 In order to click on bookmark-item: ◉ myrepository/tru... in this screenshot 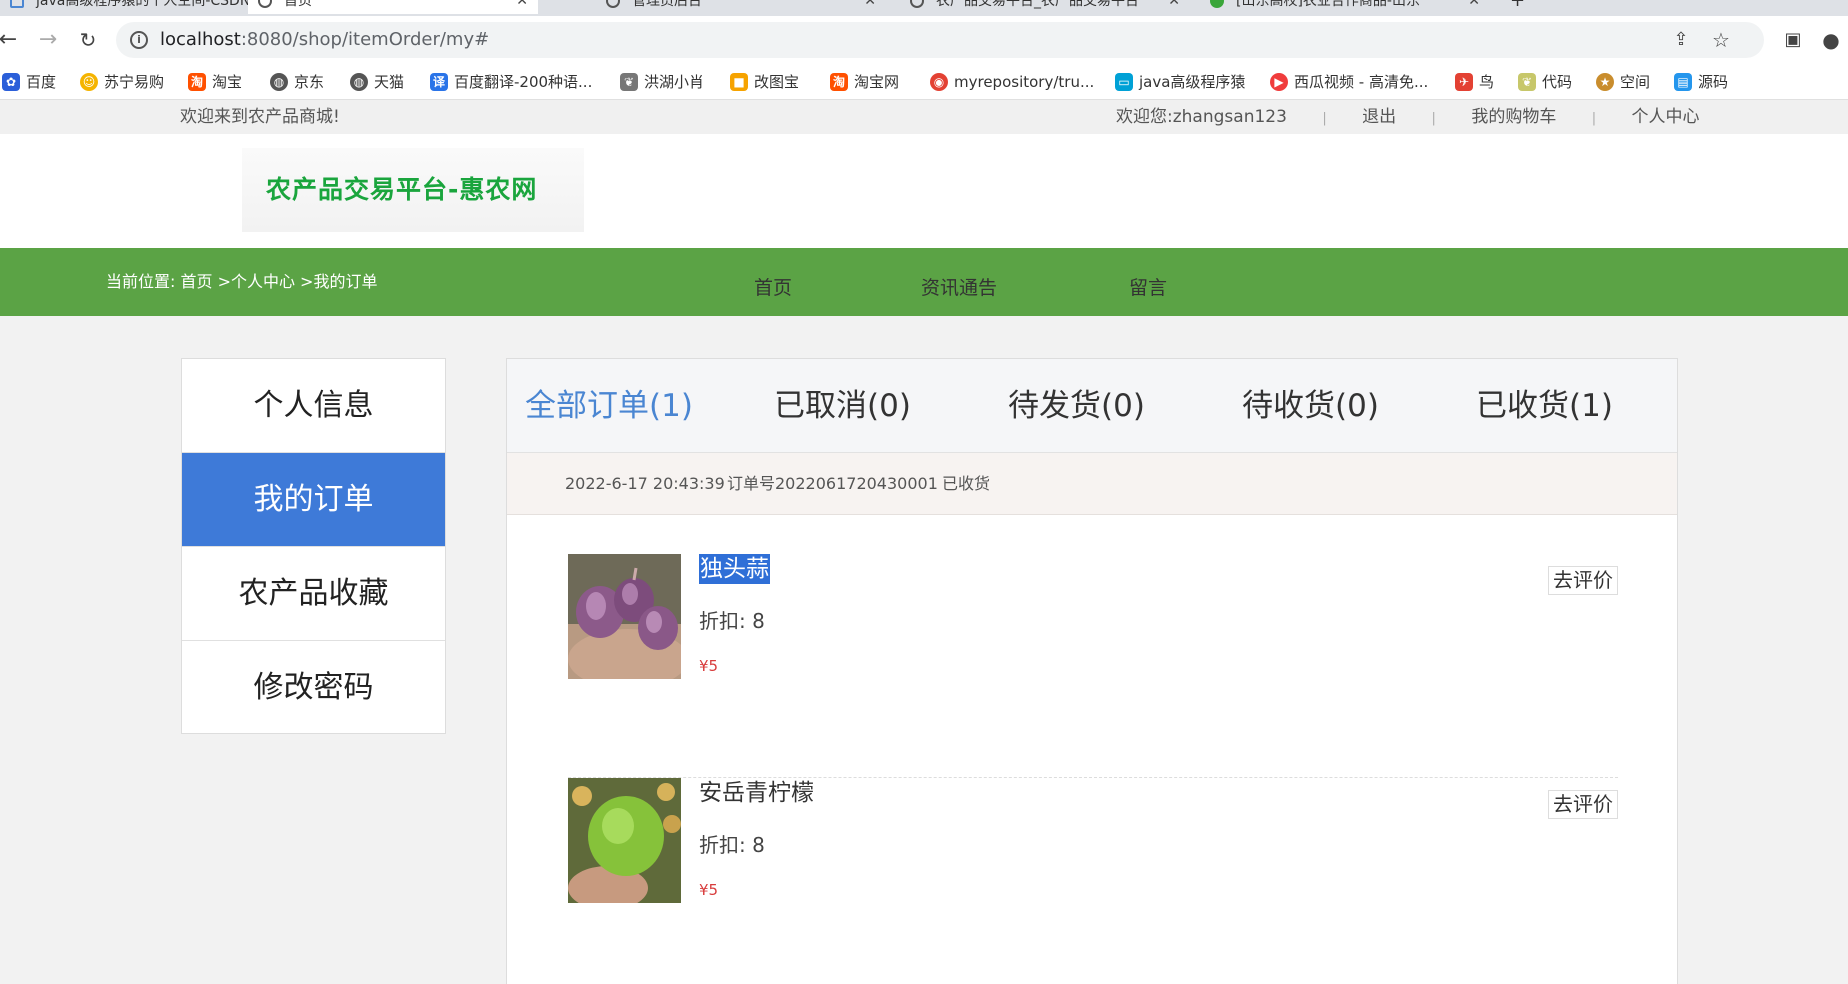, I will do `click(1012, 82)`.